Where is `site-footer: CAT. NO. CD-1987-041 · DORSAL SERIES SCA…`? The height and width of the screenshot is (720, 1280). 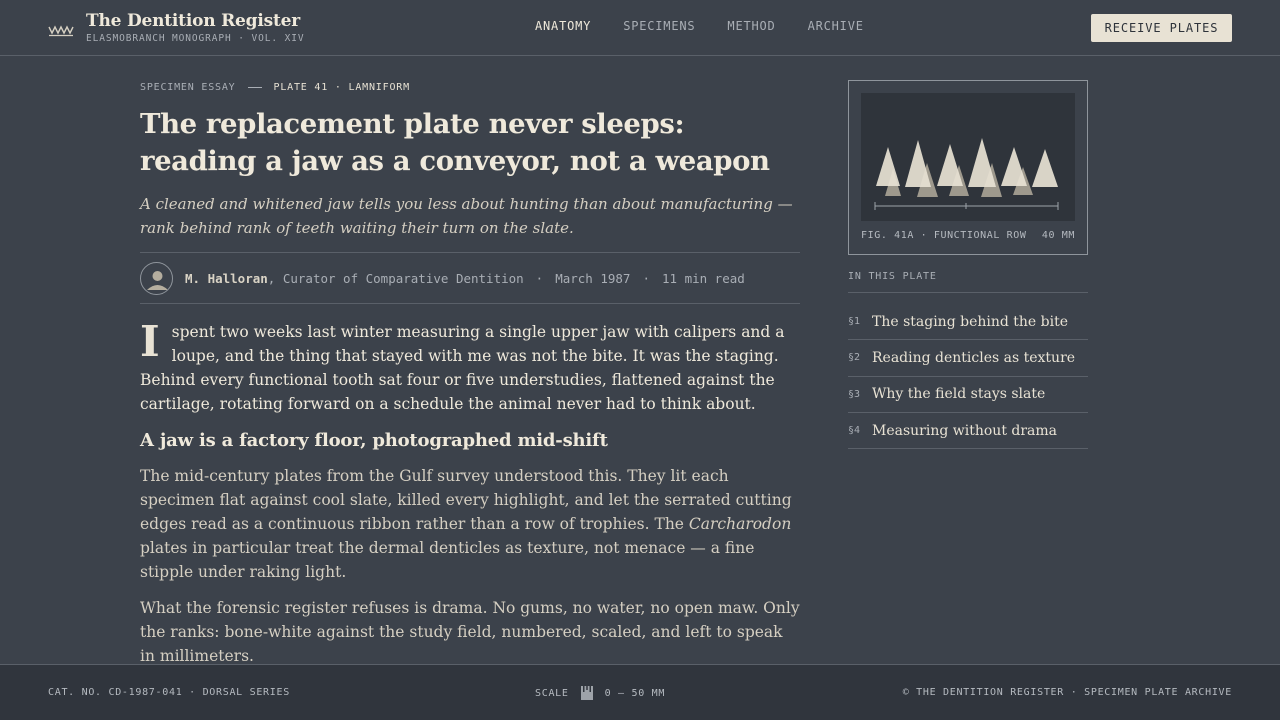 site-footer: CAT. NO. CD-1987-041 · DORSAL SERIES SCA… is located at coordinates (640, 692).